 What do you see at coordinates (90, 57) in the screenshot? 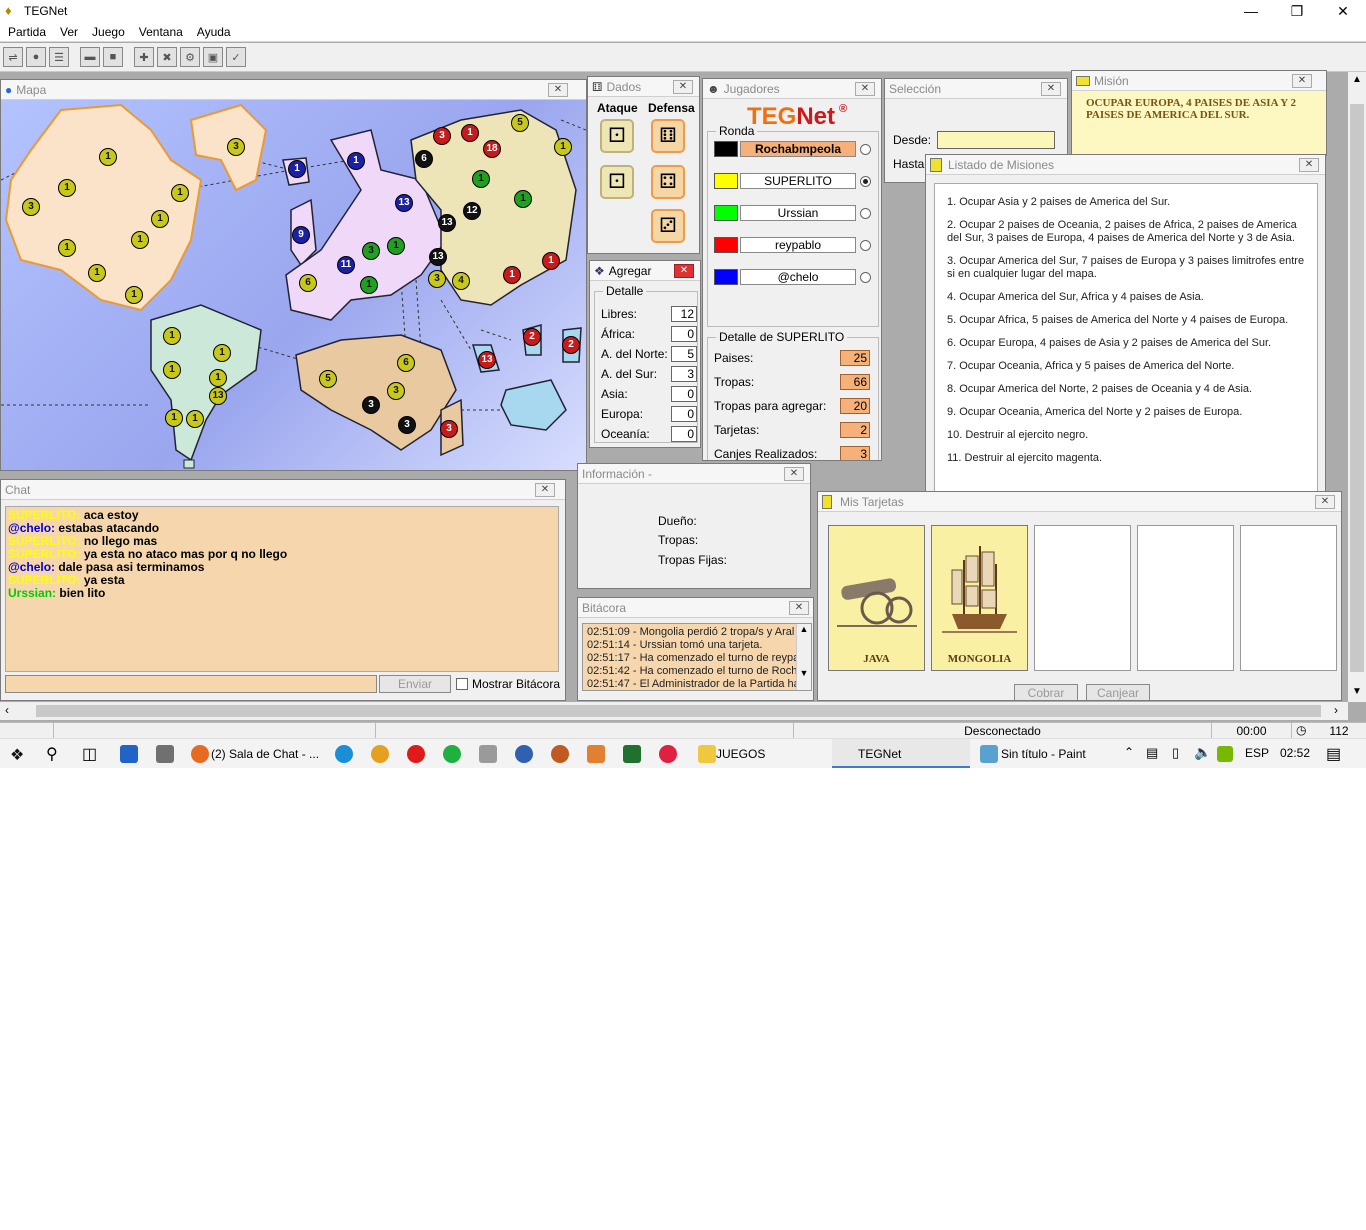
I see `window-icon: ▬` at bounding box center [90, 57].